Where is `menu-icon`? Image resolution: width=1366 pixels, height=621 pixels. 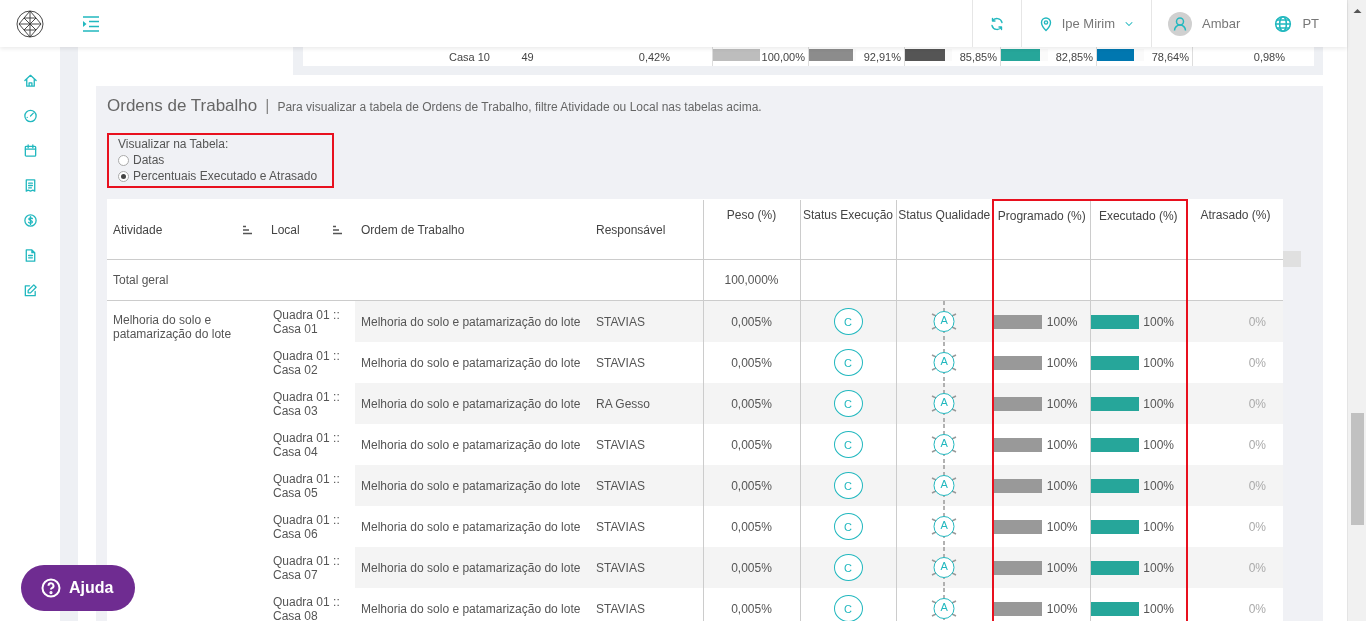
menu-icon is located at coordinates (91, 23).